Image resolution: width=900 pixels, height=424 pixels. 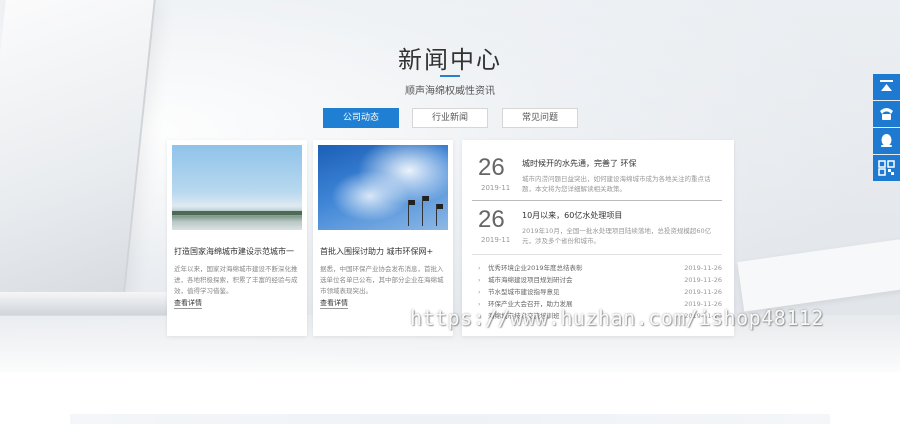 I want to click on list-item: › 节水型城市建设指导意见 2019-11-26, so click(x=600, y=292).